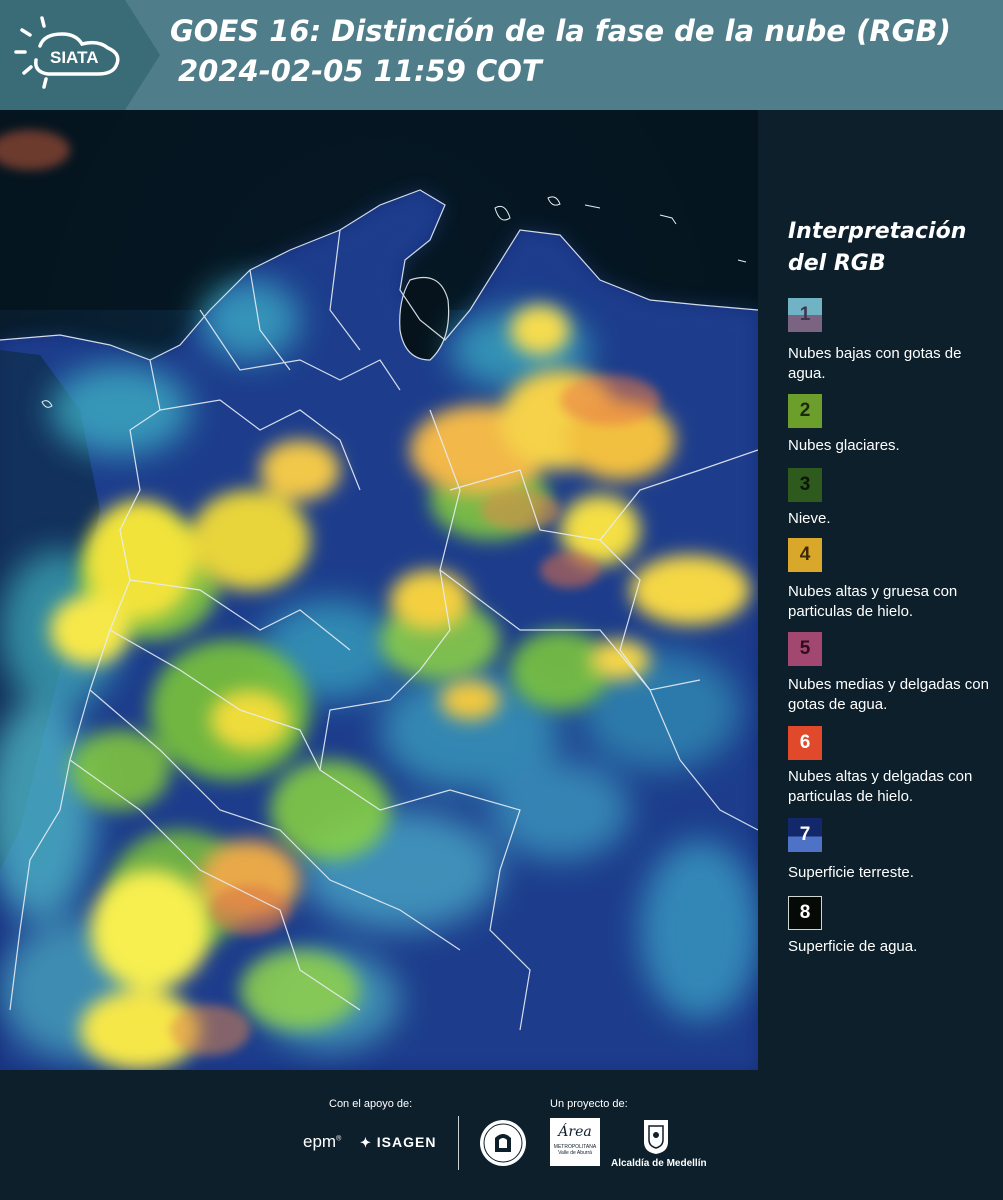  Describe the element at coordinates (853, 946) in the screenshot. I see `legend-label-8: Superficie de agua.` at that location.